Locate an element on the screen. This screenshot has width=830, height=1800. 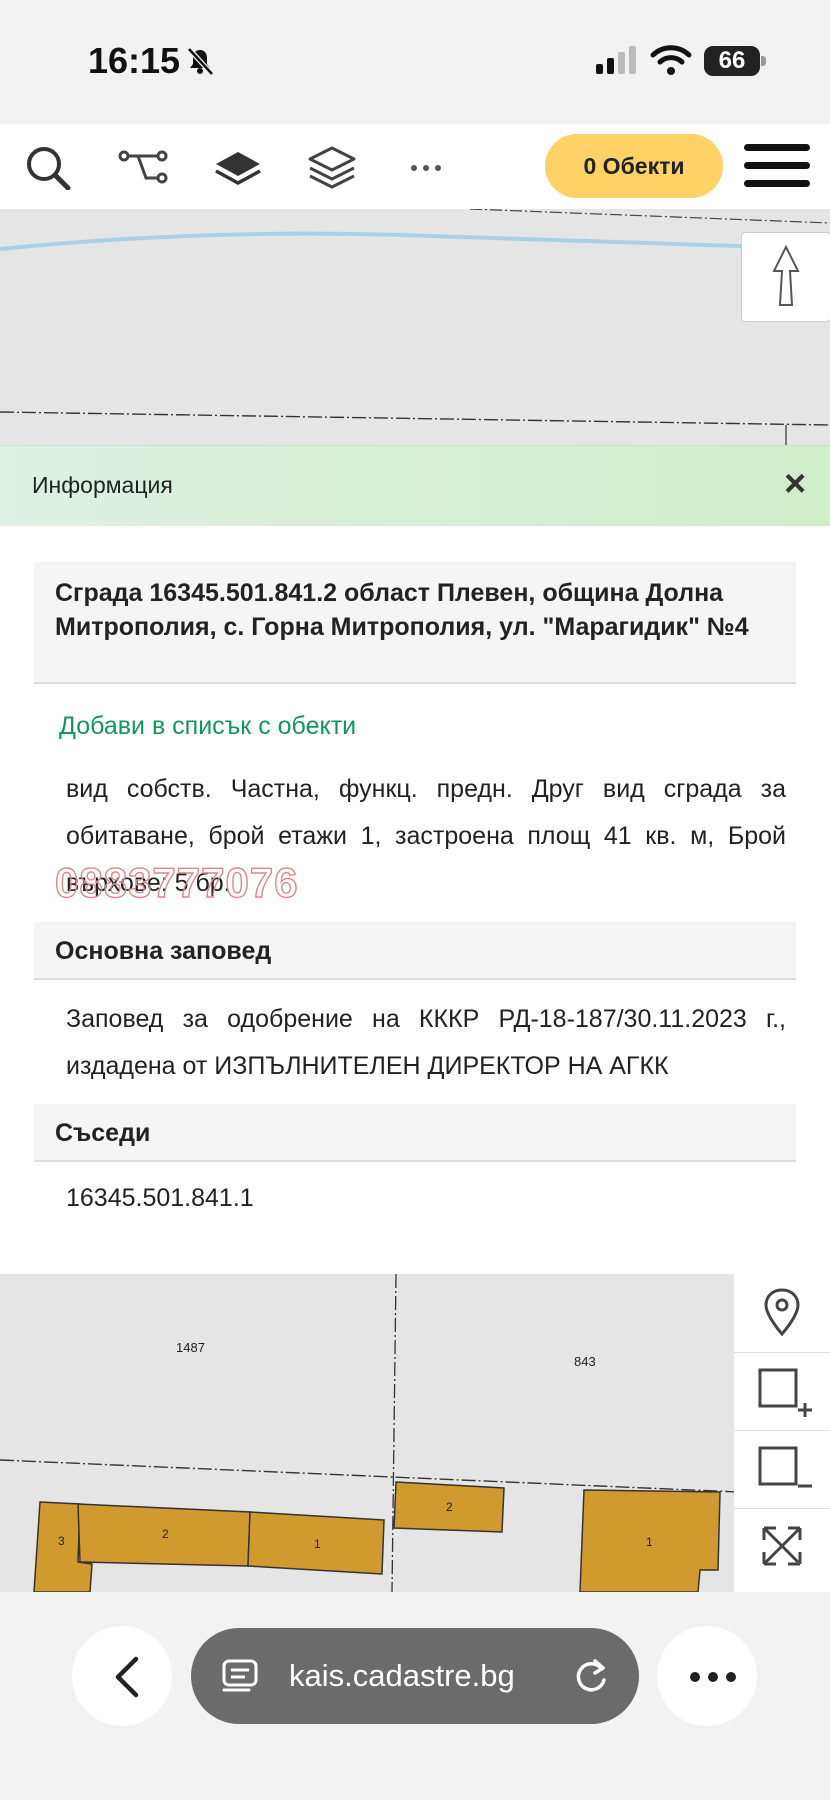
map-view-top is located at coordinates (415, 327).